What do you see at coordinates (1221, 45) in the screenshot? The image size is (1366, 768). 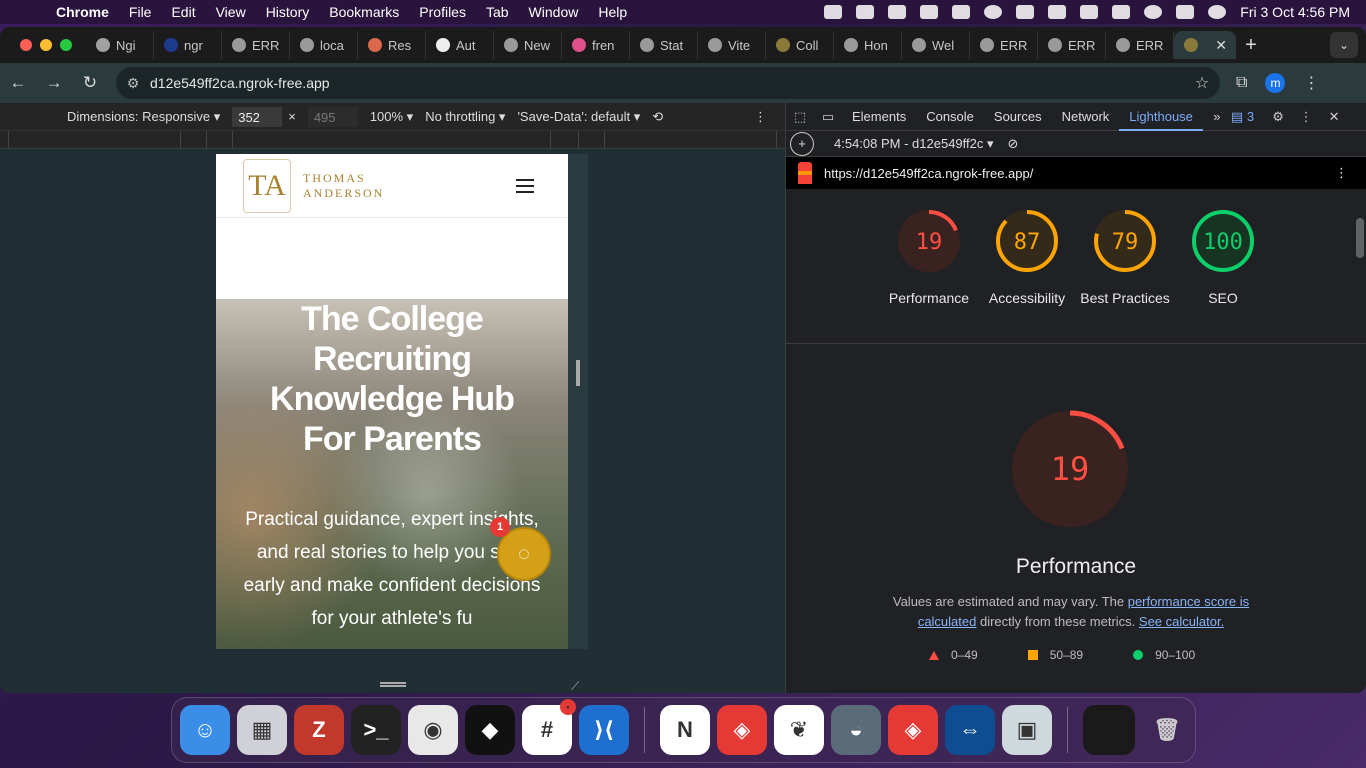 I see `close-tab-icon: ✕` at bounding box center [1221, 45].